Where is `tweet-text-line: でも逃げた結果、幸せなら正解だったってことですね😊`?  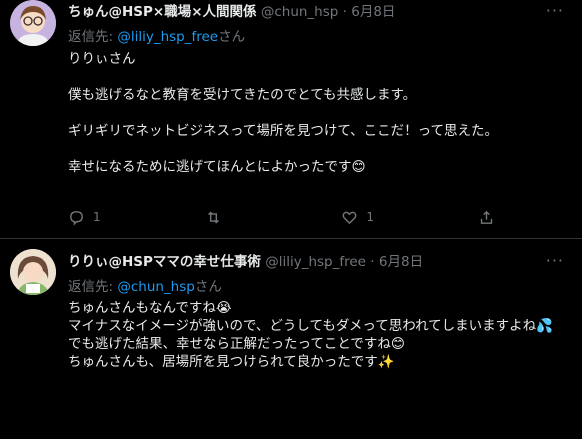 tweet-text-line: でも逃げた結果、幸せなら正解だったってことですね😊 is located at coordinates (236, 344).